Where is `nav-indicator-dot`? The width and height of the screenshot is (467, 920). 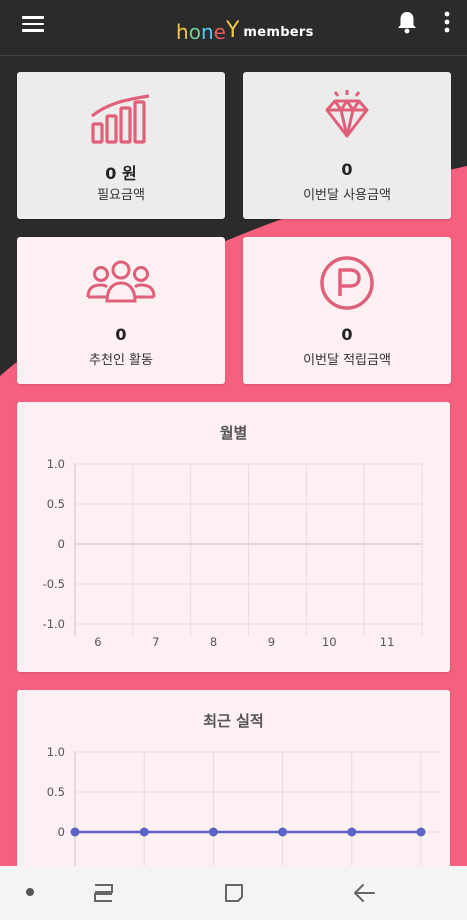 nav-indicator-dot is located at coordinates (30, 892).